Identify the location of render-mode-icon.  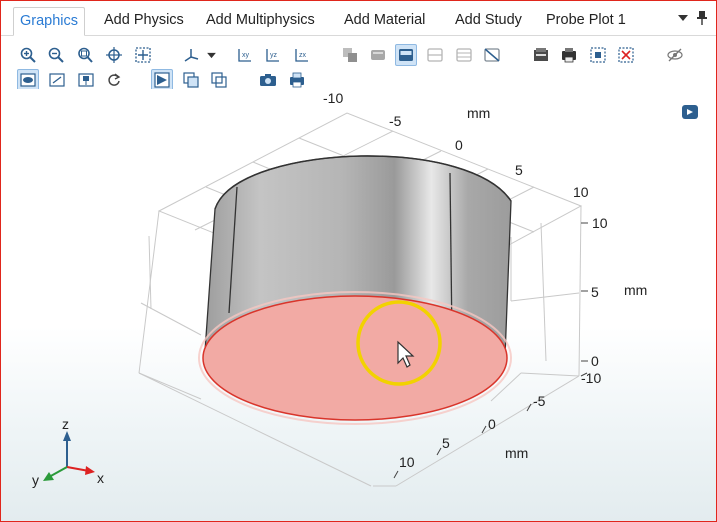
(406, 55).